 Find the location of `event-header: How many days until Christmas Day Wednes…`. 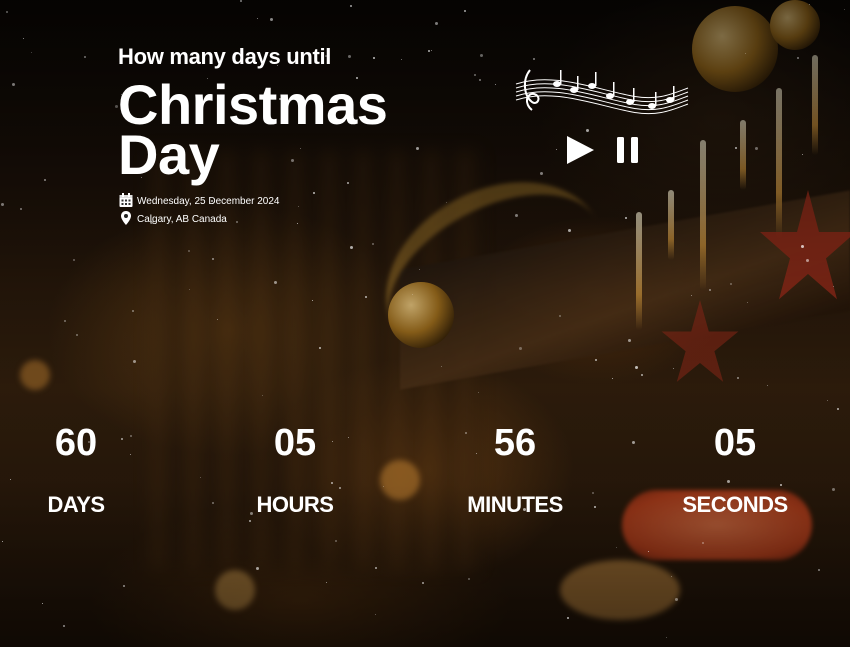

event-header: How many days until Christmas Day Wednes… is located at coordinates (268, 134).